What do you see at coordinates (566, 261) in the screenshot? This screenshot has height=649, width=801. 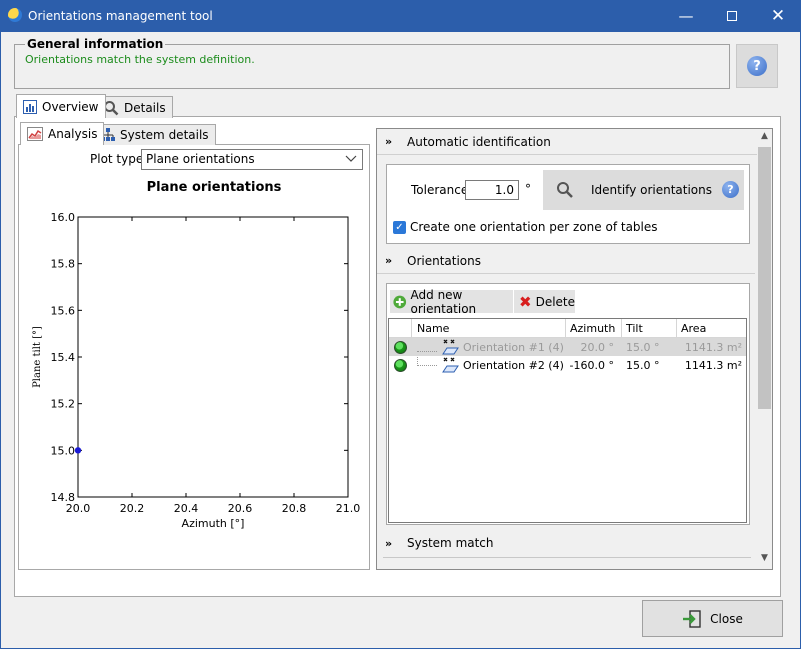 I see `orientations-header: » Orientations` at bounding box center [566, 261].